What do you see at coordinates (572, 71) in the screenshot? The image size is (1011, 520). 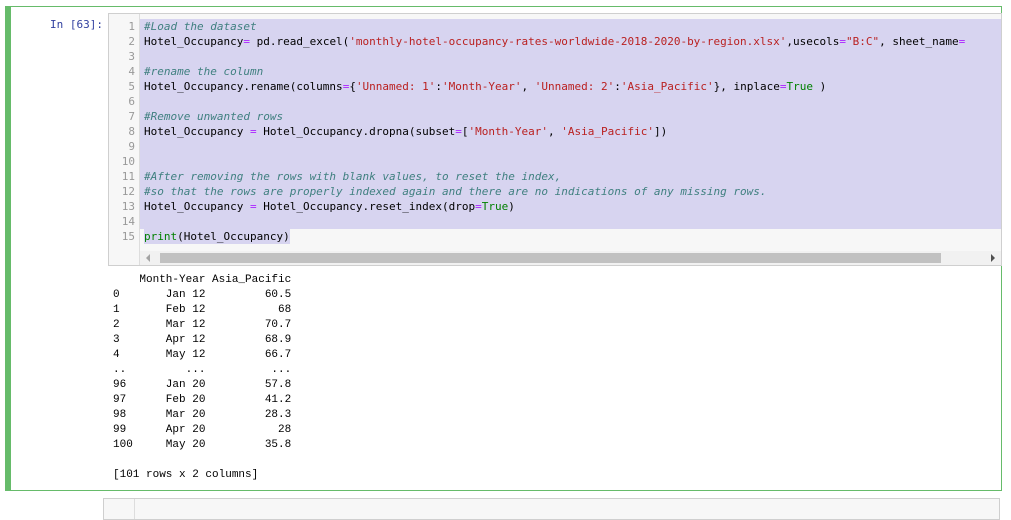 I see `code-text: #rename the column` at bounding box center [572, 71].